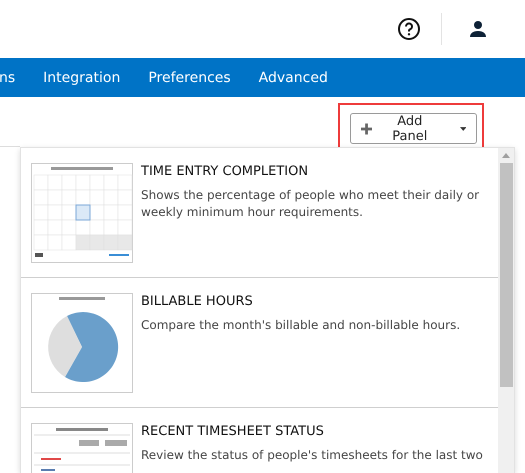 The image size is (525, 473). I want to click on scrollbar-thumb, so click(506, 275).